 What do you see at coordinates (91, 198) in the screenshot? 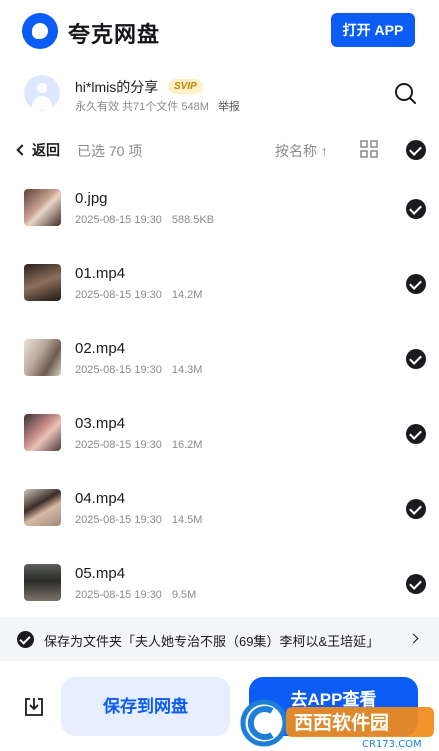
I see `file-name: 0.jpg` at bounding box center [91, 198].